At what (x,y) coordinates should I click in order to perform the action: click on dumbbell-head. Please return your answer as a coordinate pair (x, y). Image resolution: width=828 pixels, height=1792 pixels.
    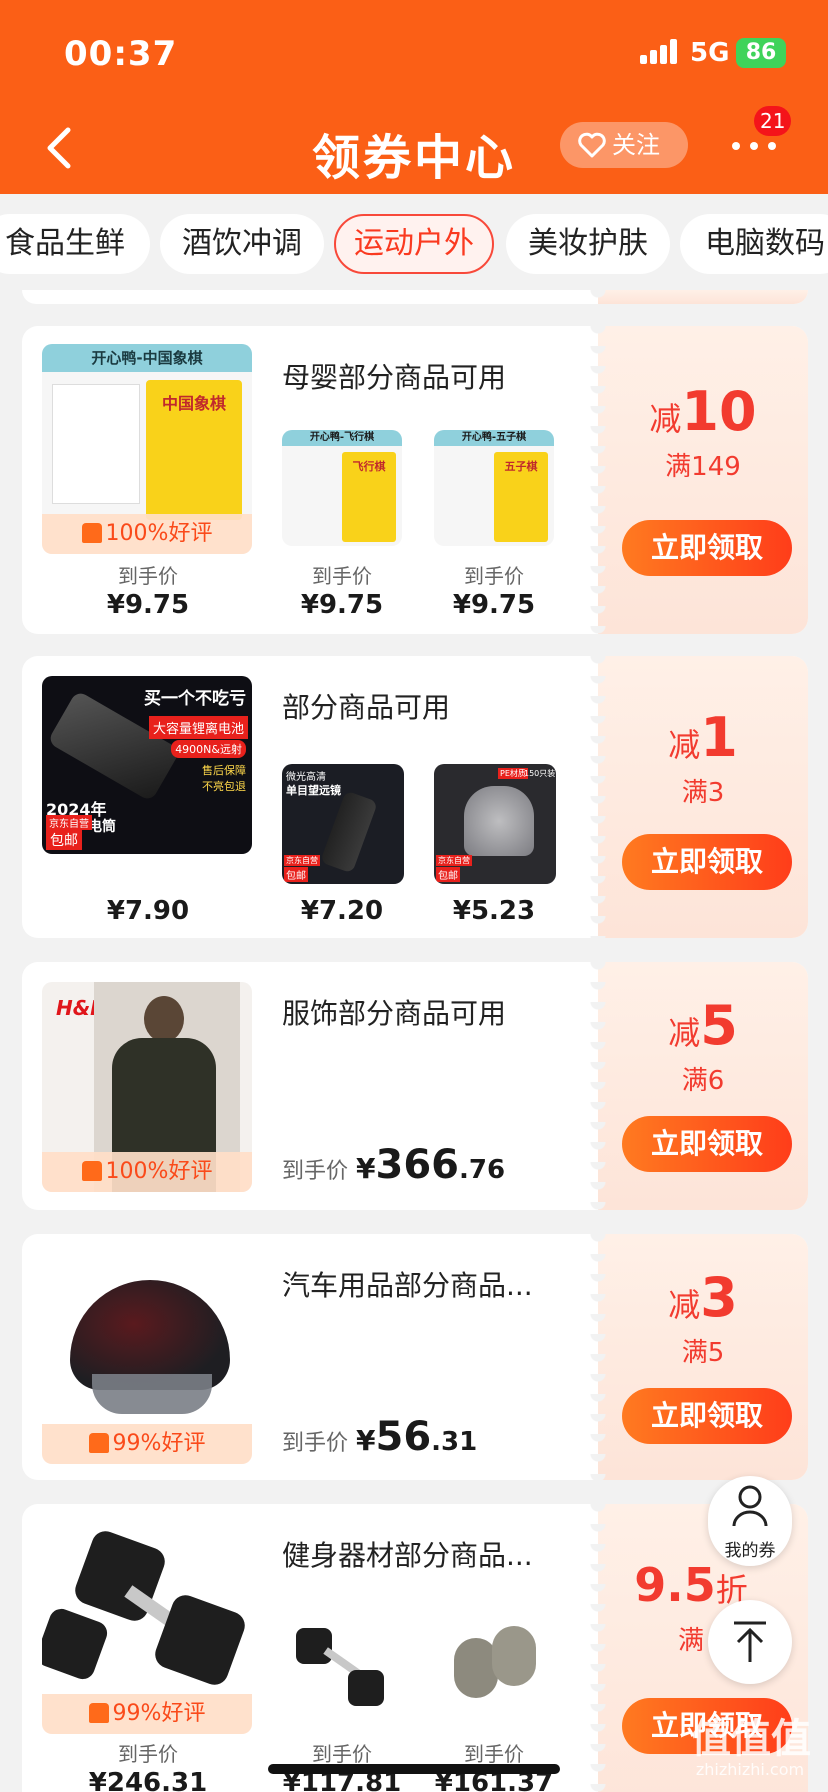
    Looking at the image, I should click on (200, 1640).